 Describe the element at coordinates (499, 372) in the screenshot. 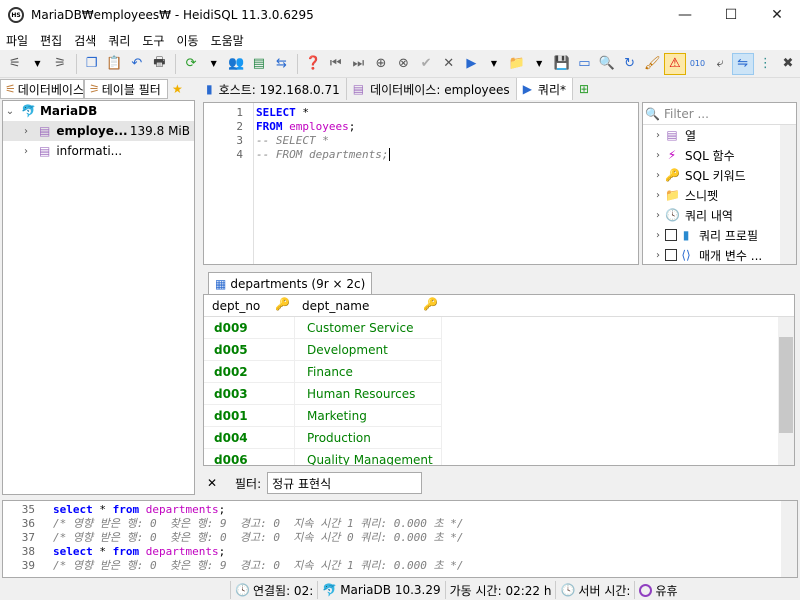

I see `table-row: d002 Finance` at that location.